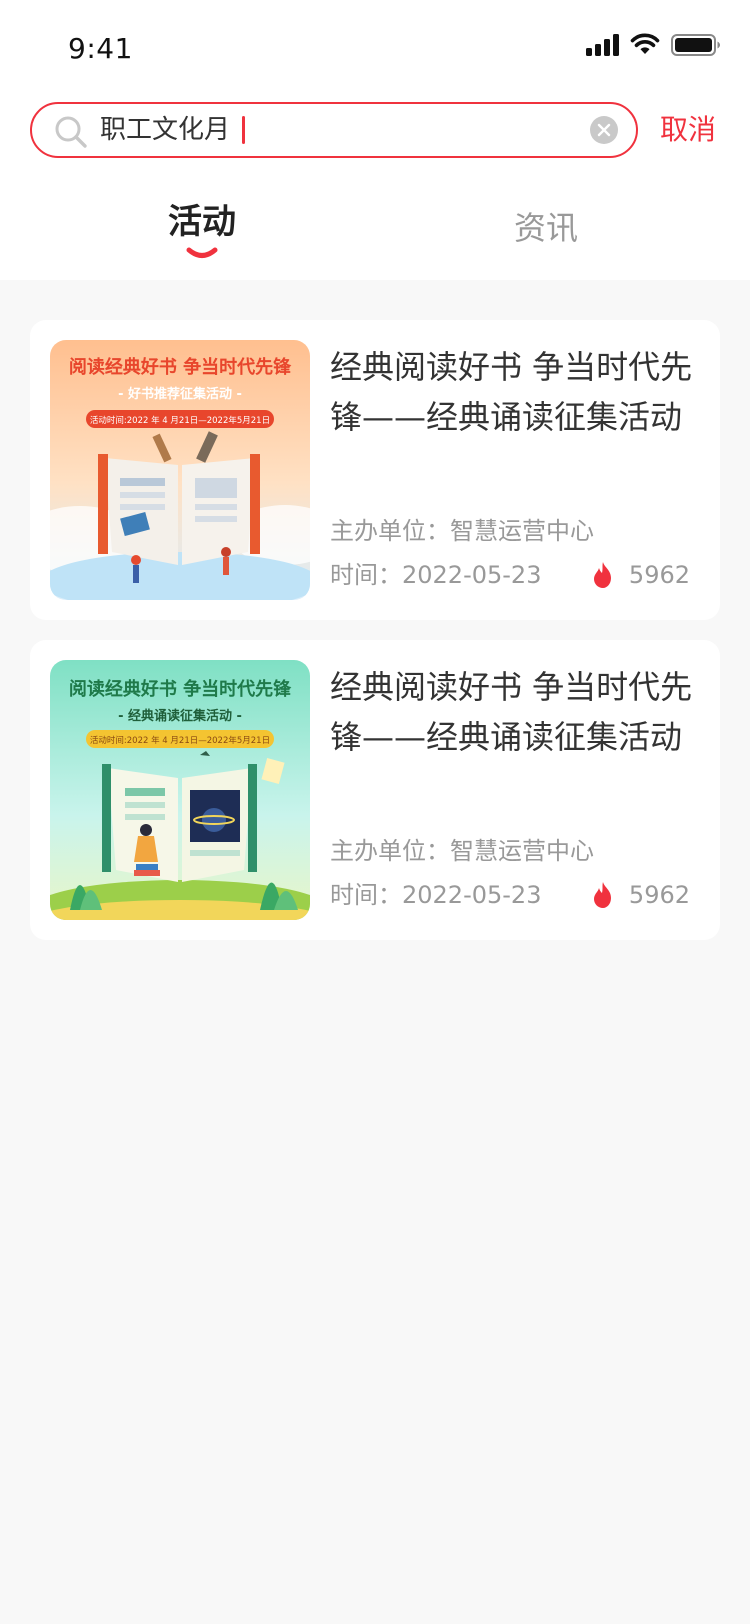 The width and height of the screenshot is (750, 1624). I want to click on tab-activities: 活动, so click(202, 222).